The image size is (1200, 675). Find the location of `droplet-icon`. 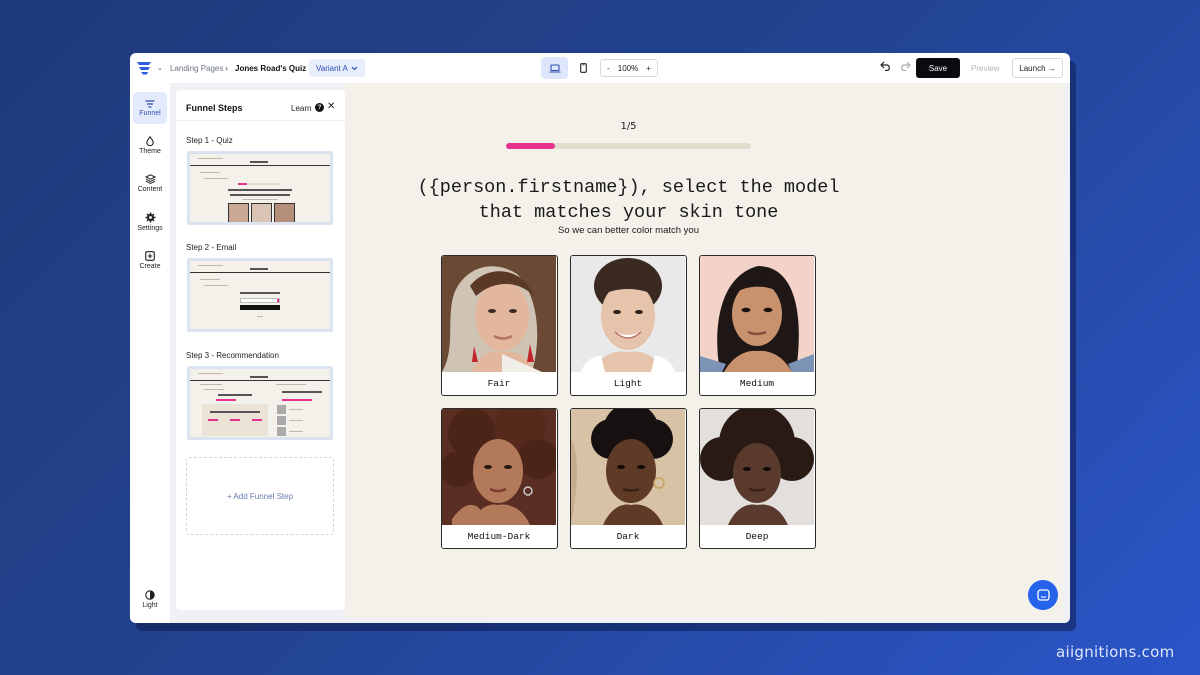

droplet-icon is located at coordinates (150, 140).